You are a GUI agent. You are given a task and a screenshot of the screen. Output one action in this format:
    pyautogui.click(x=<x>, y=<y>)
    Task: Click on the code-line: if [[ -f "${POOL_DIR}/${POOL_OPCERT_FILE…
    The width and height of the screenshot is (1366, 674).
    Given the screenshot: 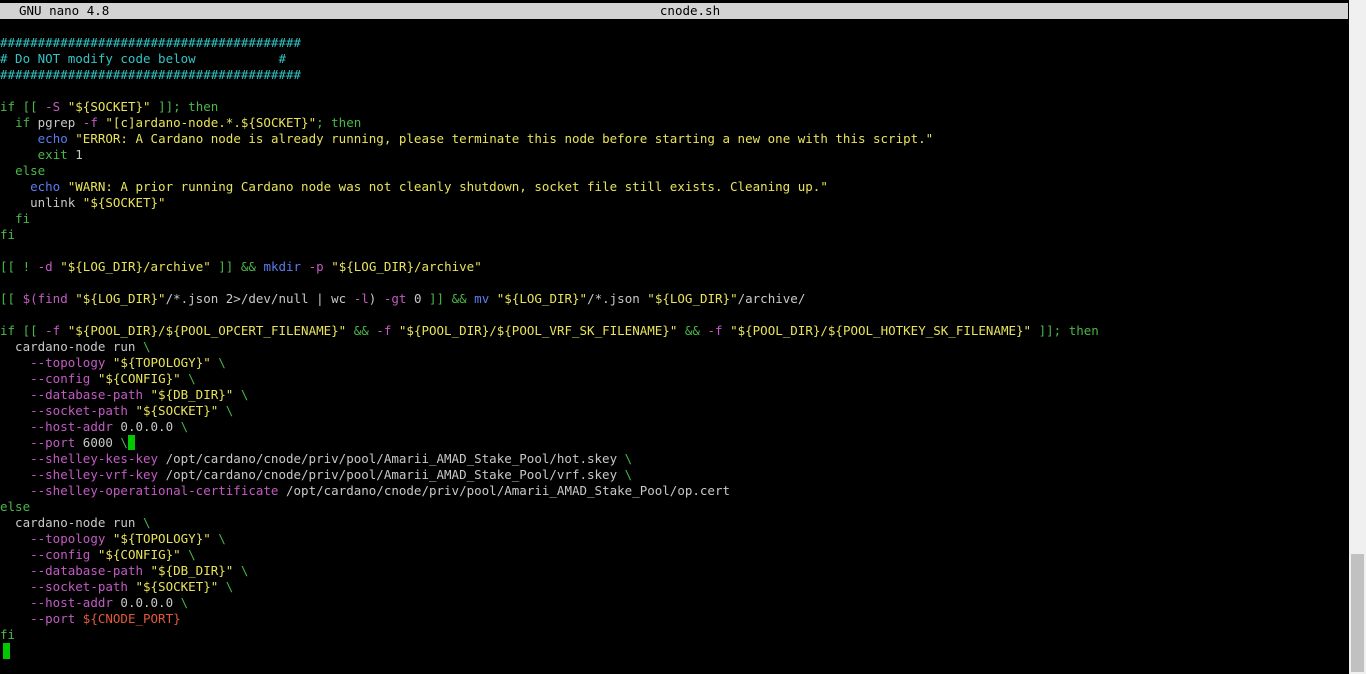 What is the action you would take?
    pyautogui.click(x=674, y=331)
    